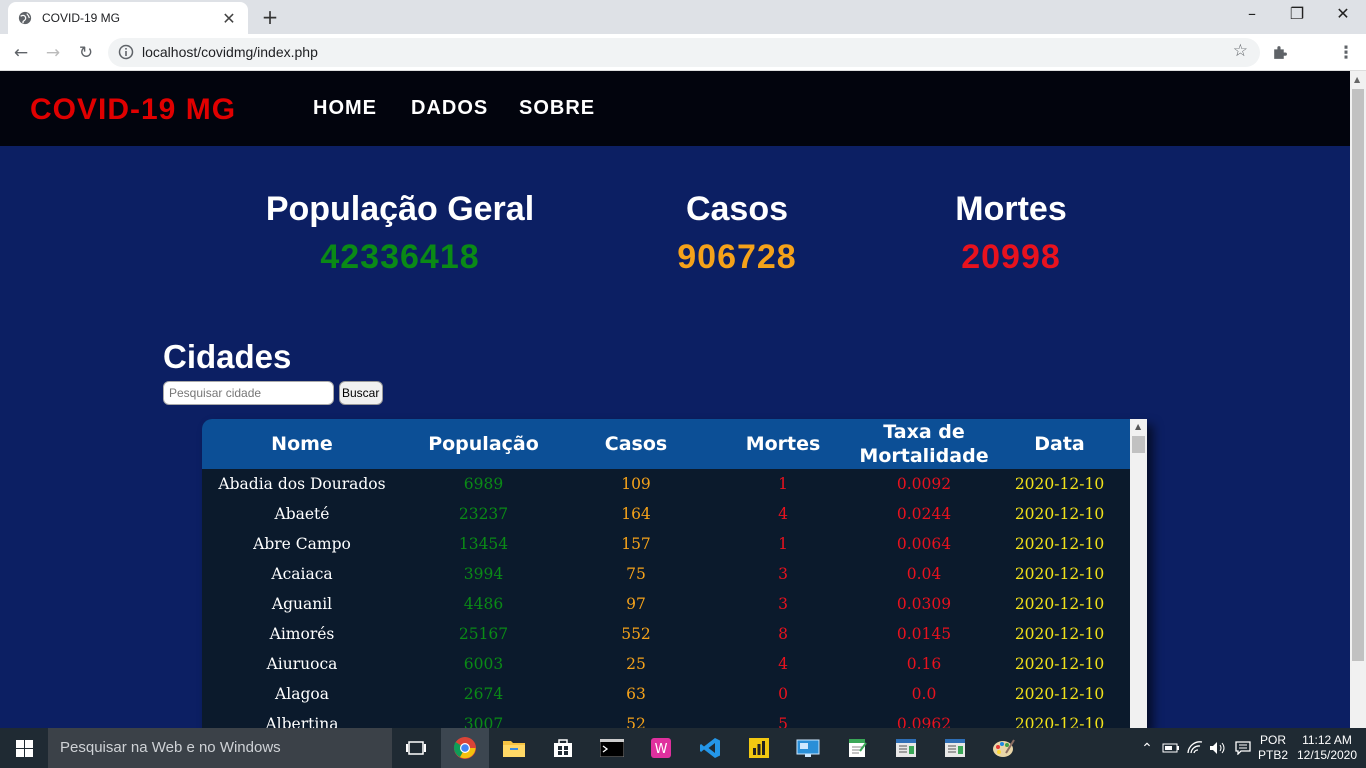  Describe the element at coordinates (1218, 748) in the screenshot. I see `volume-icon` at that location.